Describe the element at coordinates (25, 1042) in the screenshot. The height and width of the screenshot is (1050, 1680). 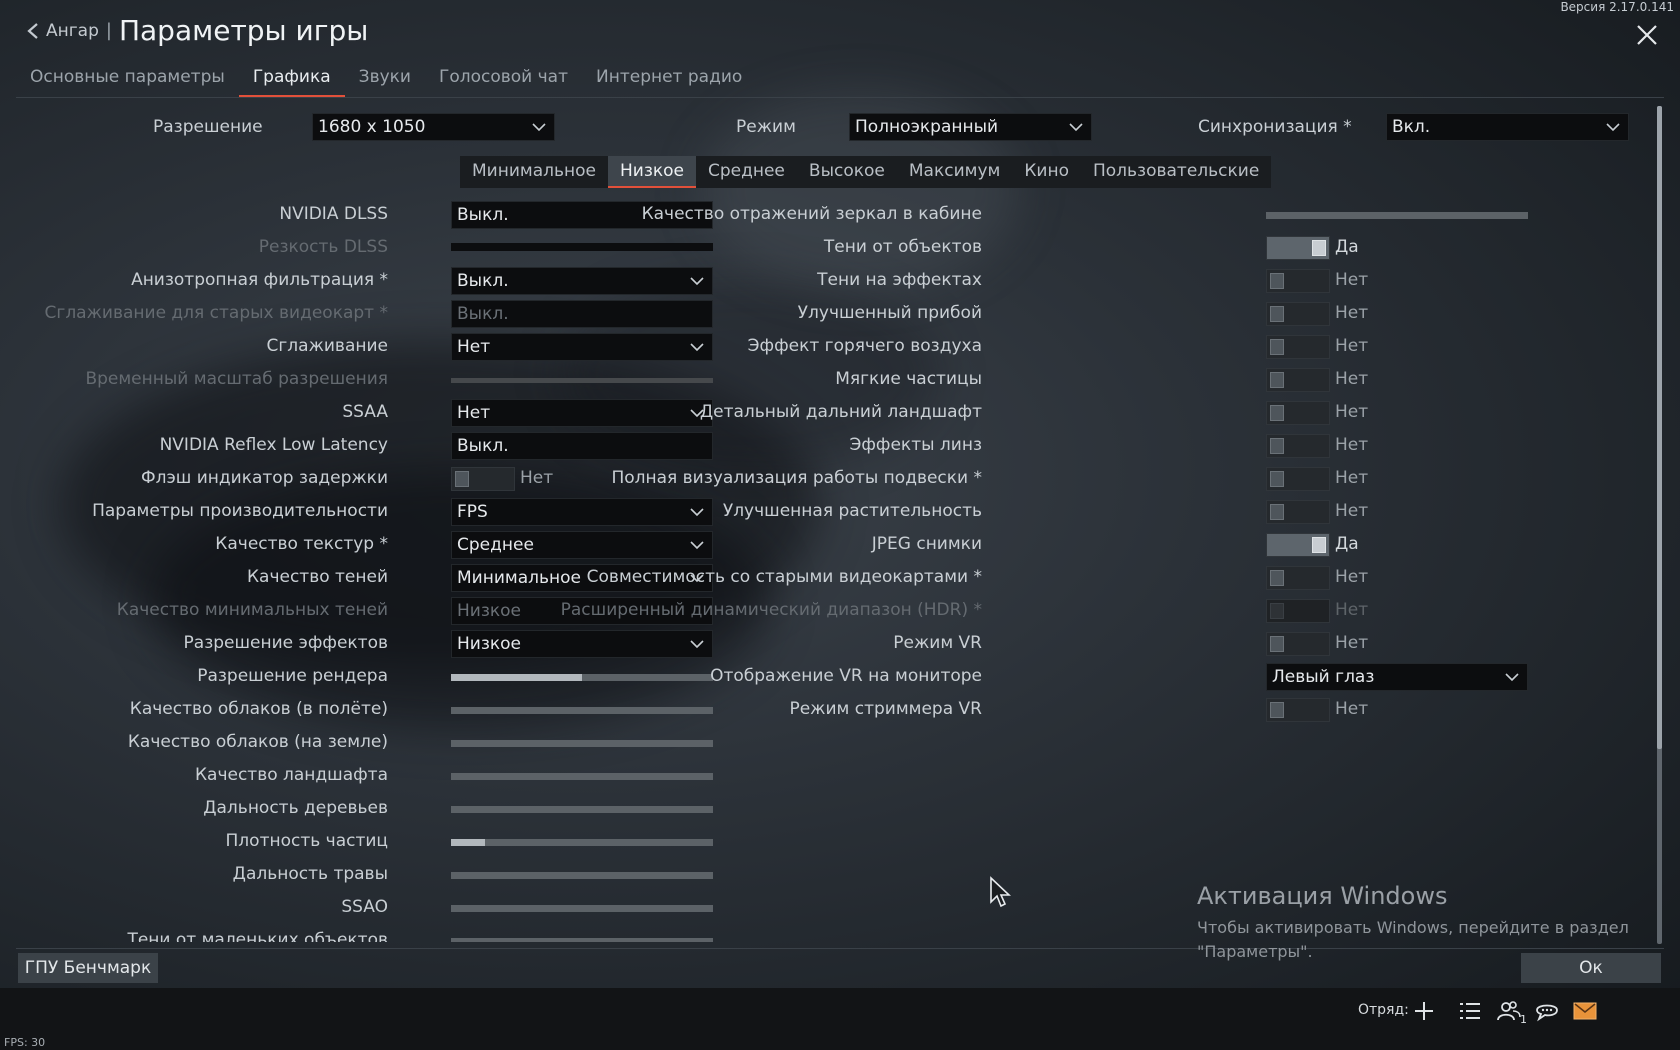
I see `fps-counter: FPS: 30` at that location.